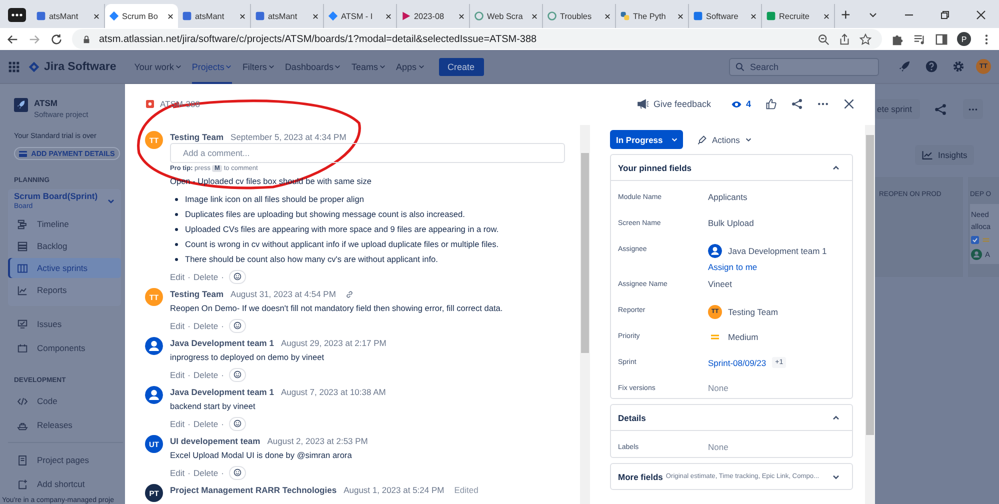  Describe the element at coordinates (349, 294) in the screenshot. I see `link-icon` at that location.